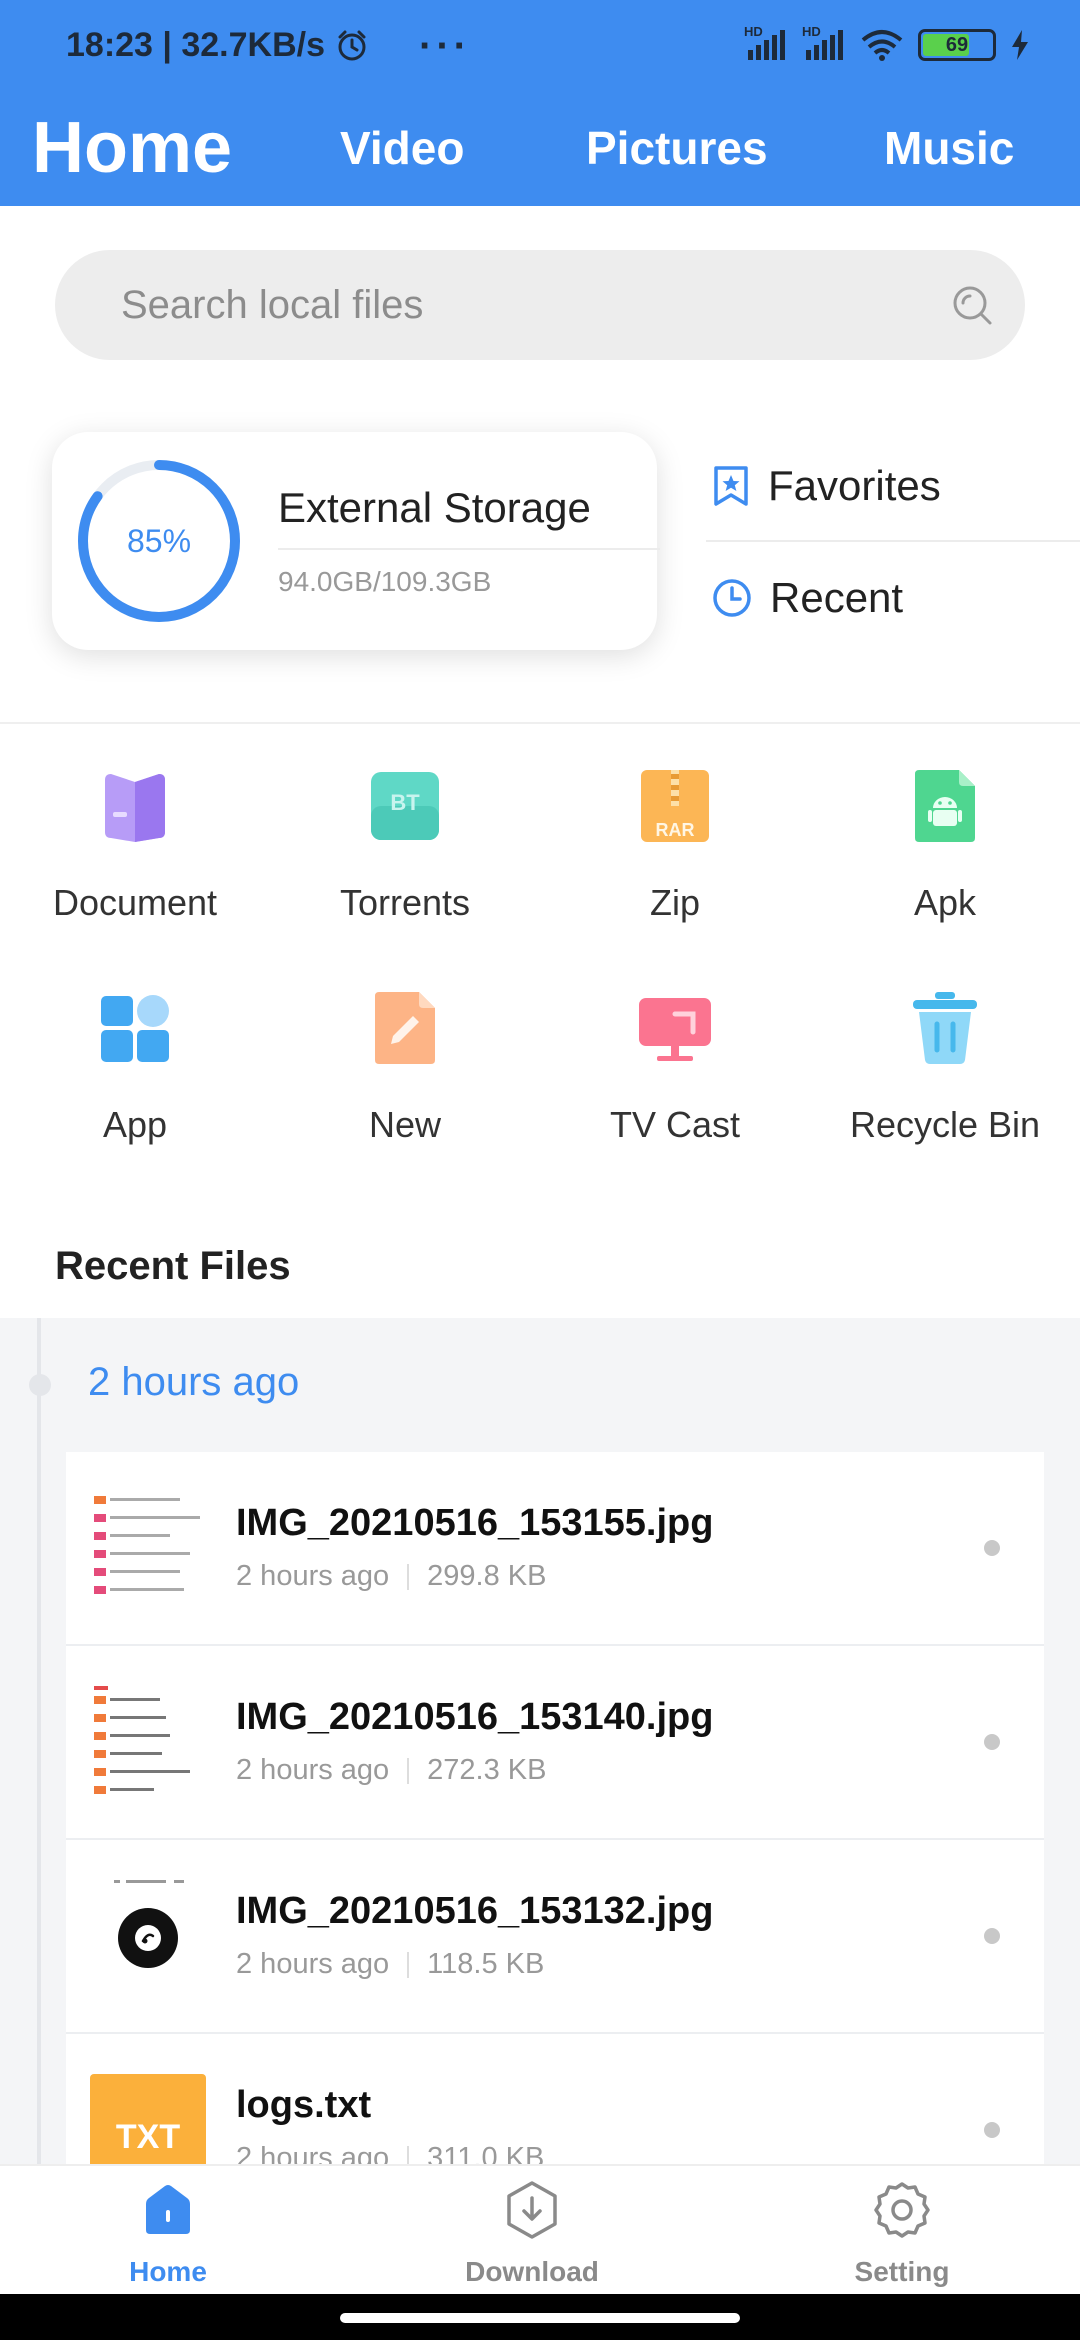 The height and width of the screenshot is (2340, 1080). I want to click on favorites-label: Favorites, so click(854, 485).